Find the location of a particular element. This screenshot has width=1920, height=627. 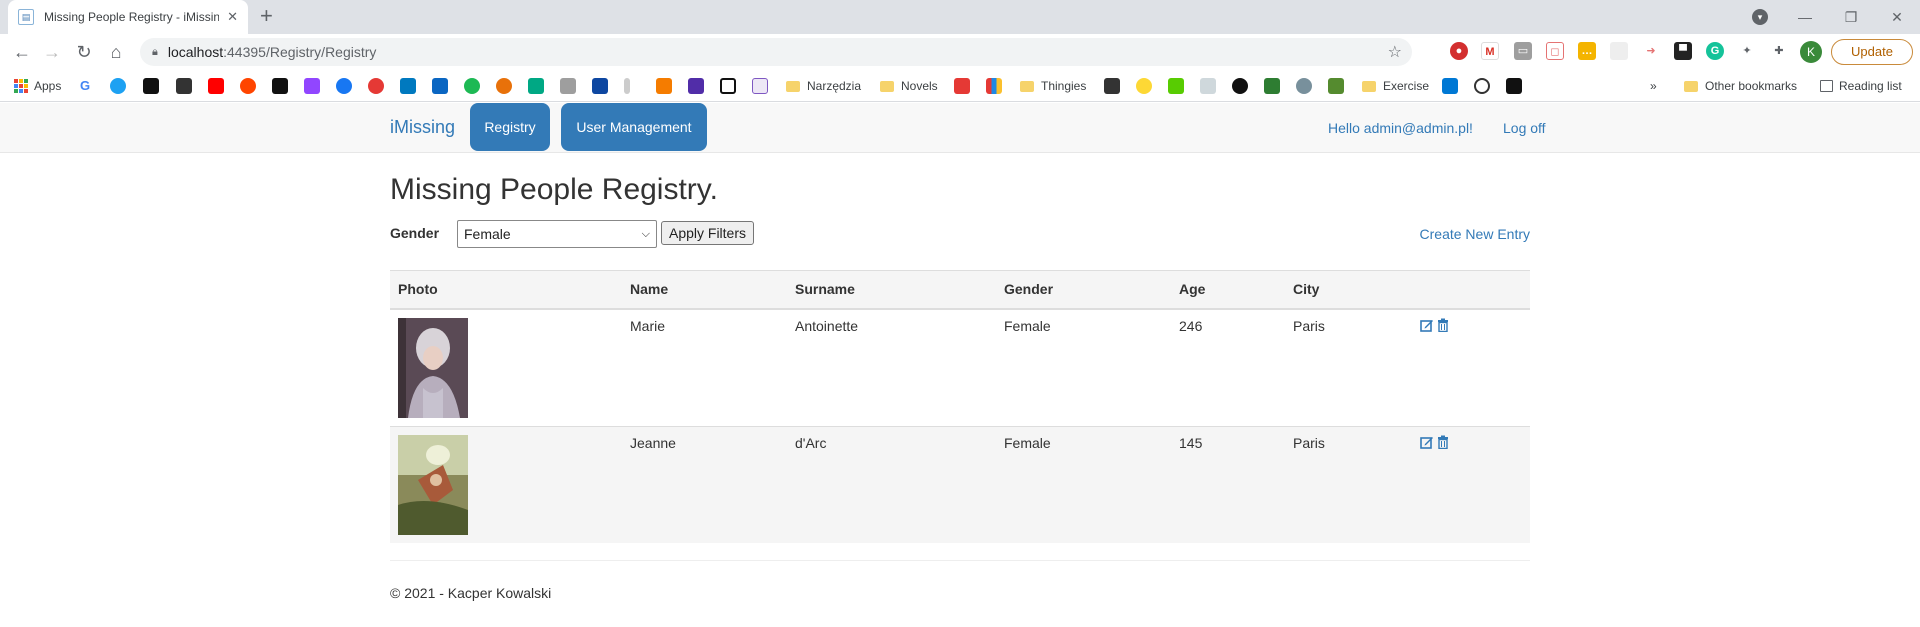

youtube-icon is located at coordinates (216, 86).